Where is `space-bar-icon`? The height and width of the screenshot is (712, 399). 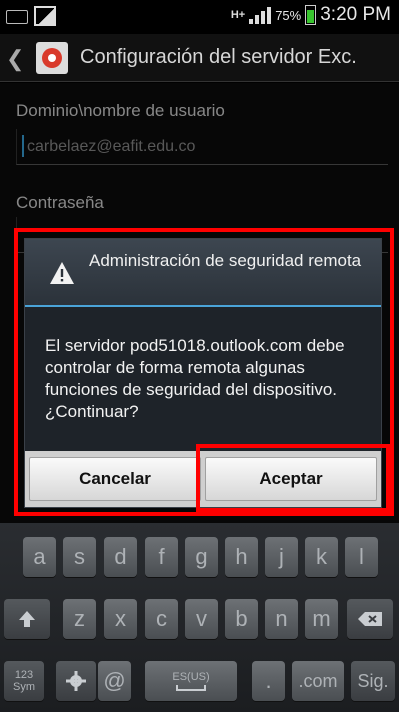 space-bar-icon is located at coordinates (191, 688).